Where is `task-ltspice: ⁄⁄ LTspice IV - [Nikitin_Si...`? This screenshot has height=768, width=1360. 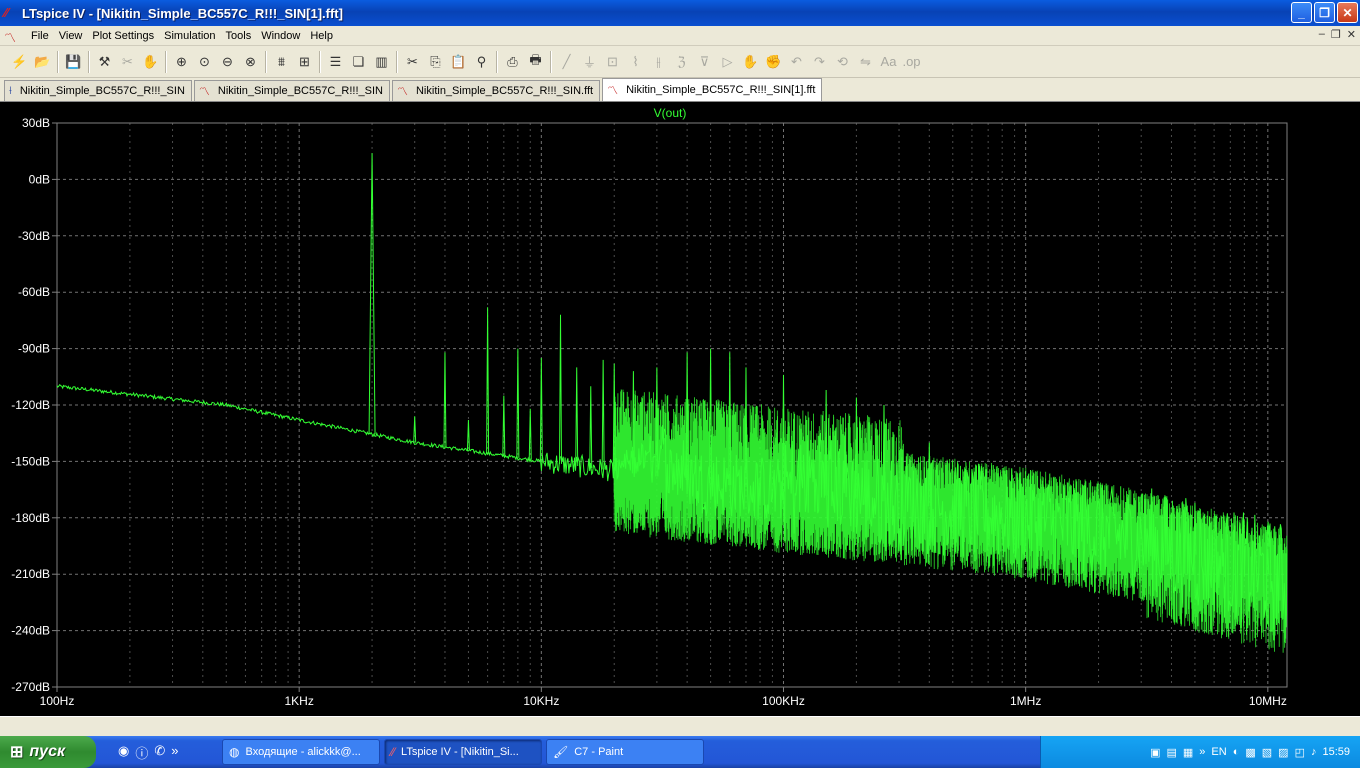
task-ltspice: ⁄⁄ LTspice IV - [Nikitin_Si... is located at coordinates (463, 752).